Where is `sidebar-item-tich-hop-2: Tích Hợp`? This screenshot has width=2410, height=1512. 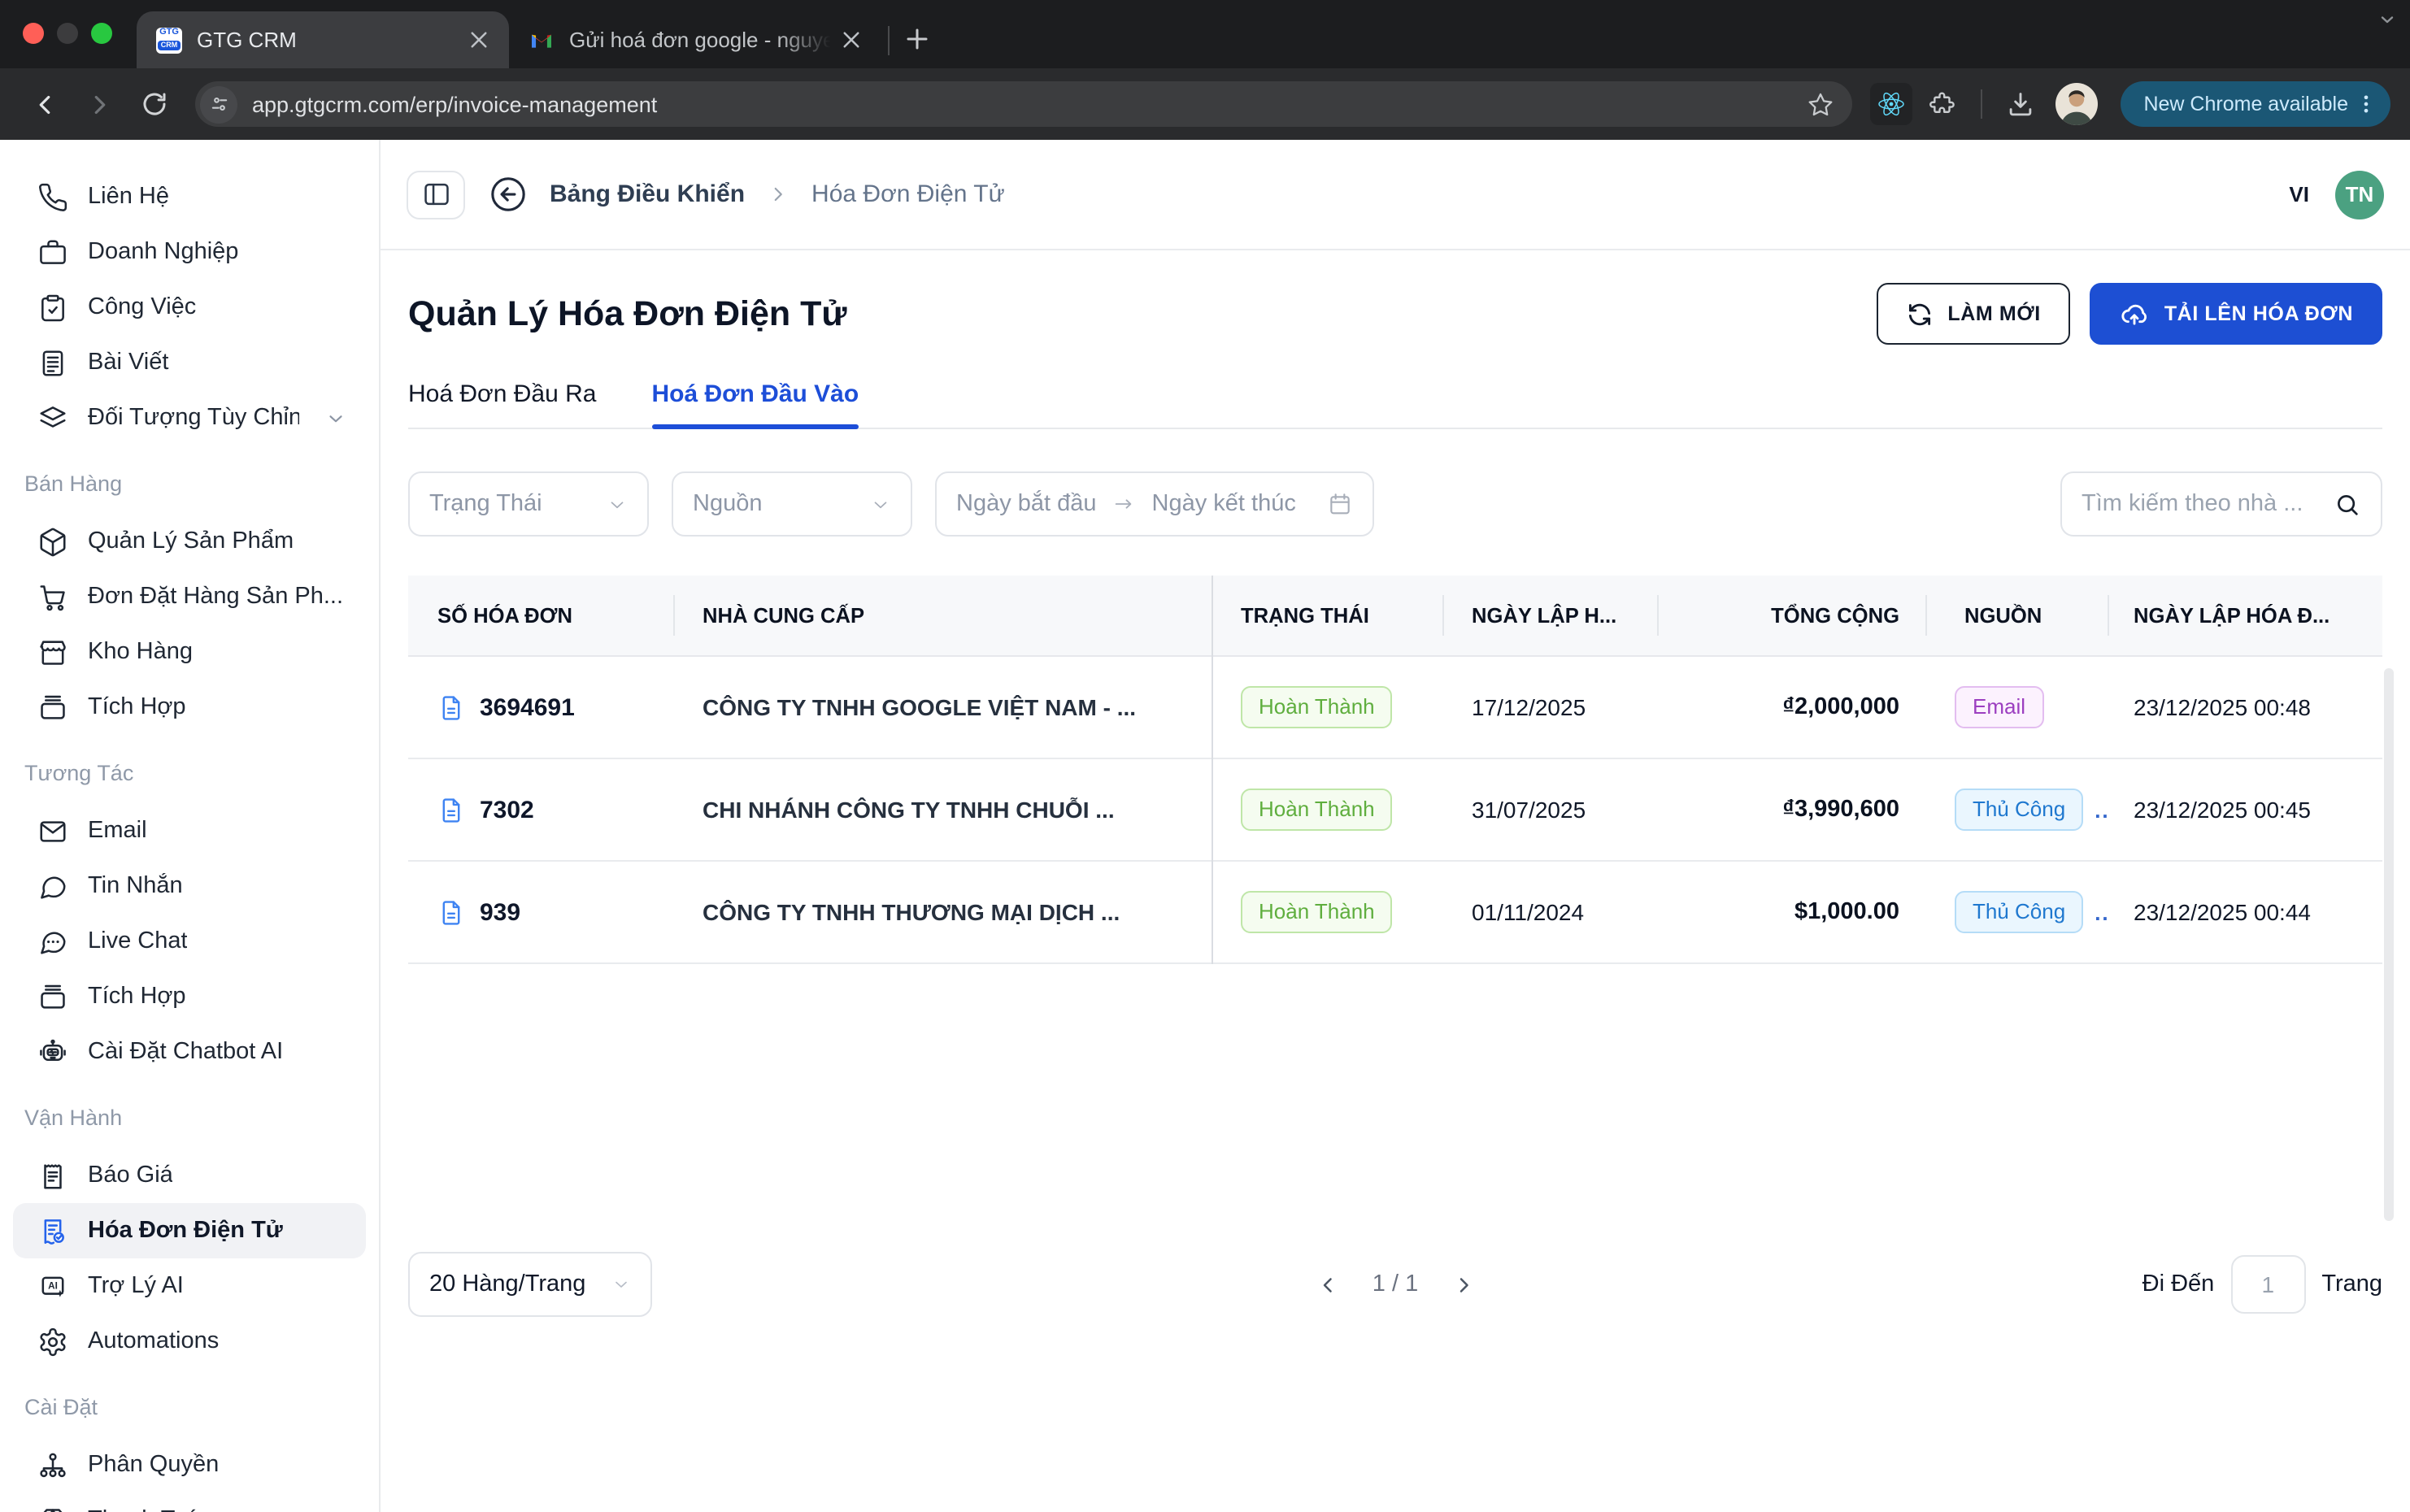
sidebar-item-tich-hop-2: Tích Hợp is located at coordinates (189, 996).